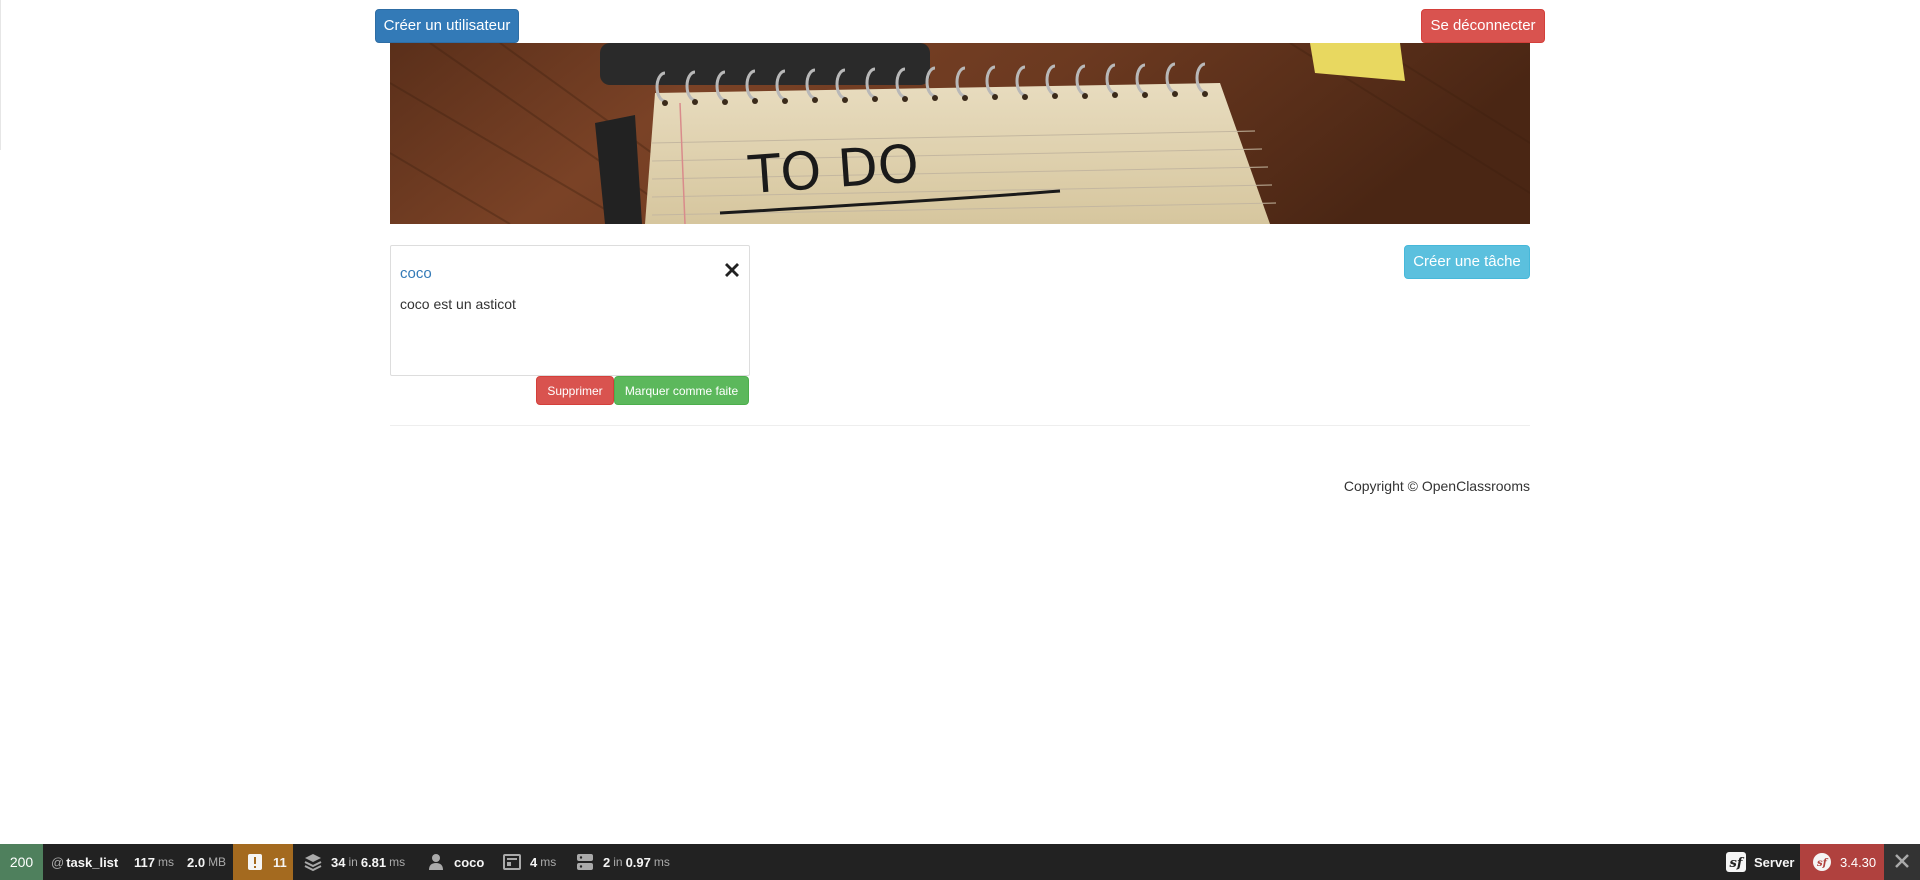  What do you see at coordinates (447, 26) in the screenshot?
I see `create-user-button: Créer un utilisateur` at bounding box center [447, 26].